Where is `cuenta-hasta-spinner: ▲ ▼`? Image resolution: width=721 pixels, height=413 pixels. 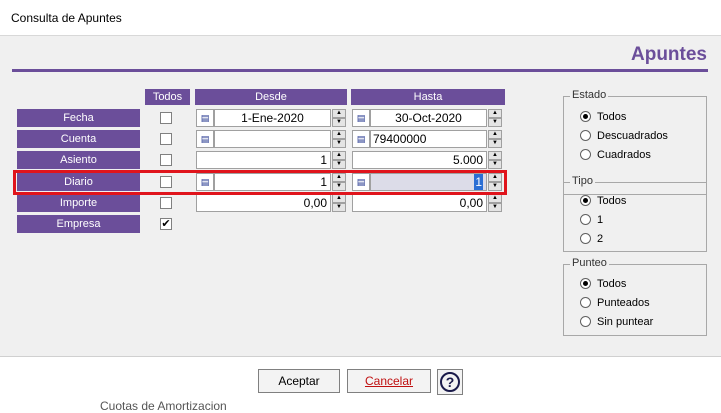 cuenta-hasta-spinner: ▲ ▼ is located at coordinates (495, 139).